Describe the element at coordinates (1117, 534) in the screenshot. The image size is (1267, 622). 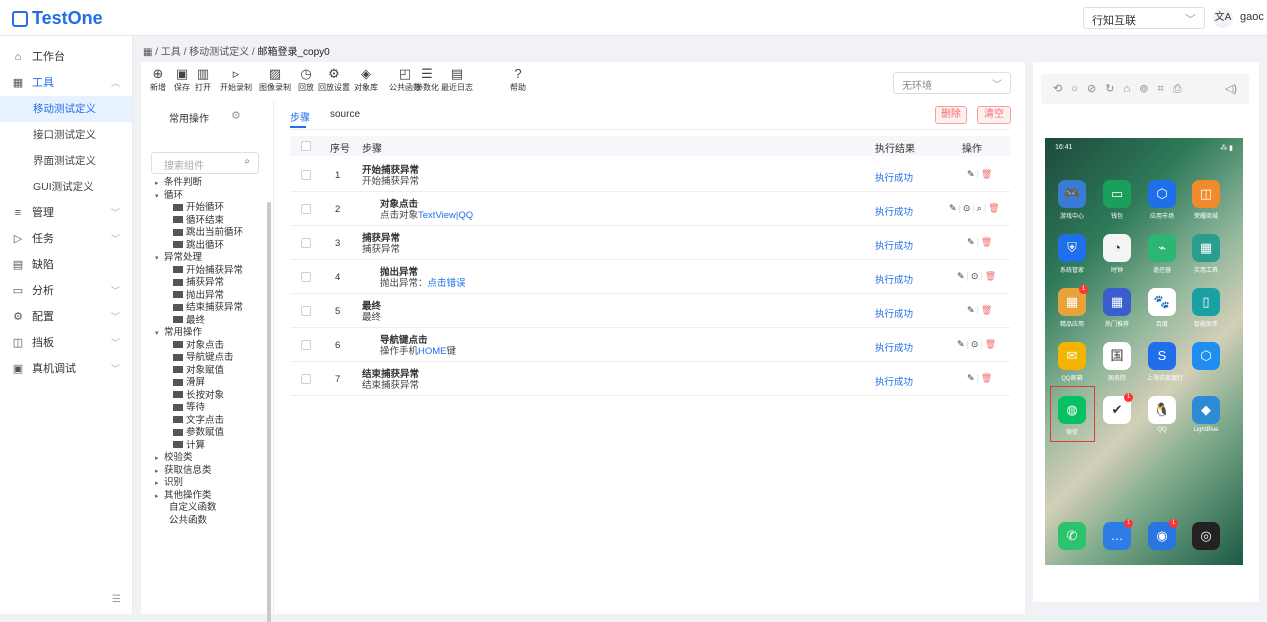
I see `dock-app-icon: … 1` at that location.